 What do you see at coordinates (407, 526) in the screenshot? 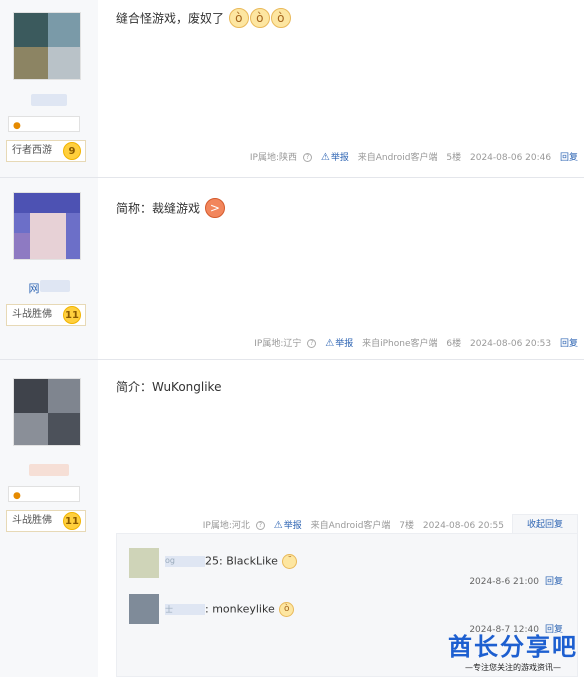
I see `floor-number: 7楼` at bounding box center [407, 526].